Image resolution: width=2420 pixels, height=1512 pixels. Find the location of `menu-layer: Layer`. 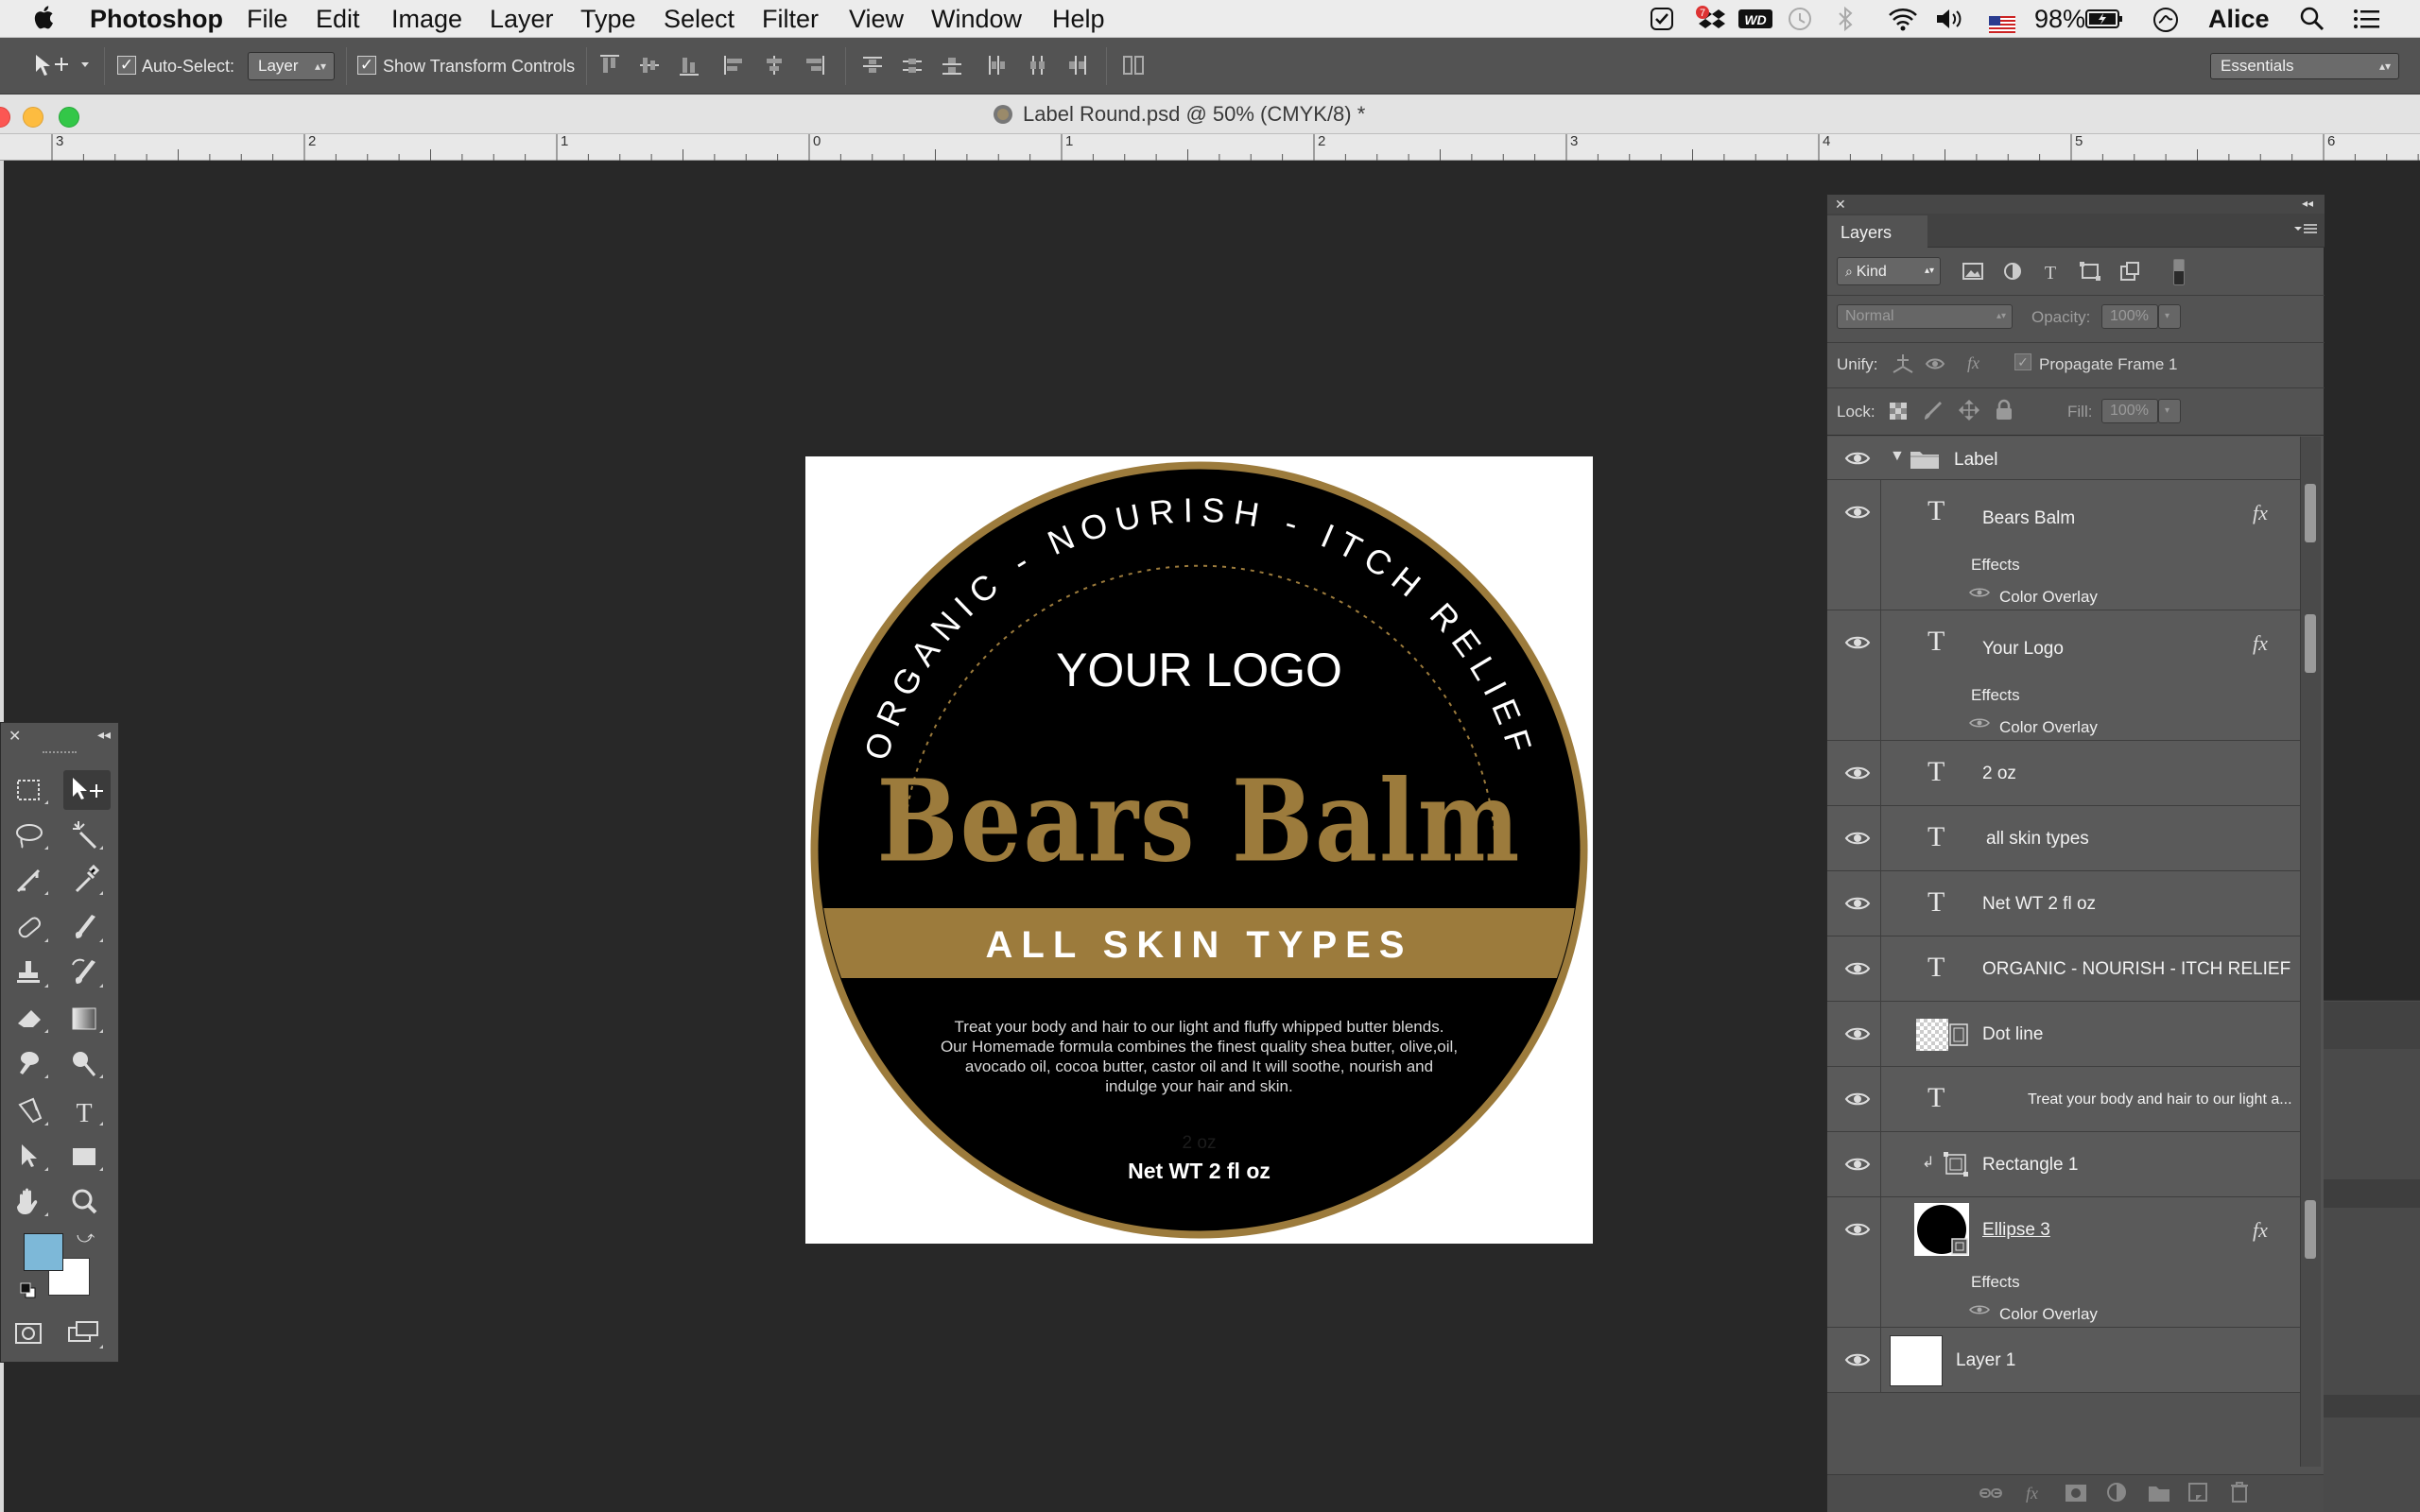

menu-layer: Layer is located at coordinates (522, 19).